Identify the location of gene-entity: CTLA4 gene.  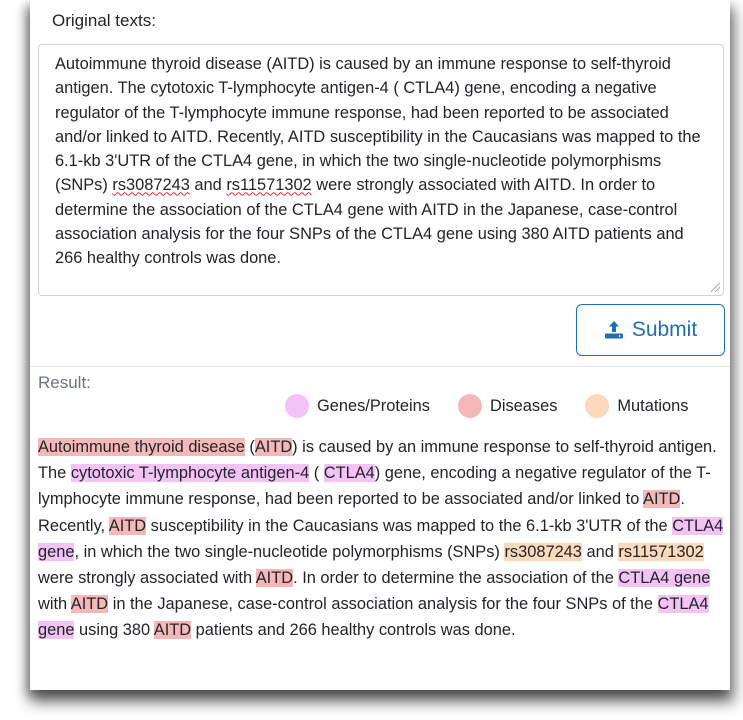
(664, 578).